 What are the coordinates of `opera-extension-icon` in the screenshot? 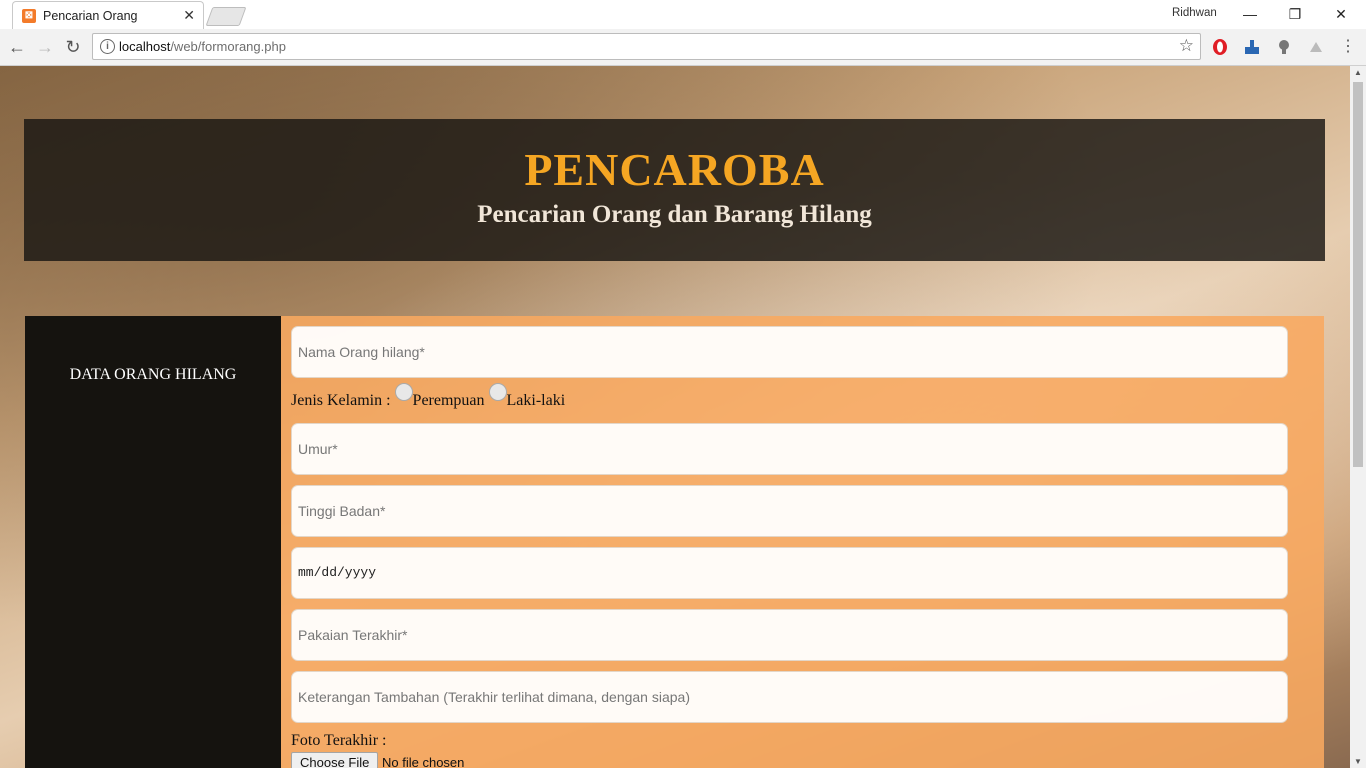 It's located at (1220, 47).